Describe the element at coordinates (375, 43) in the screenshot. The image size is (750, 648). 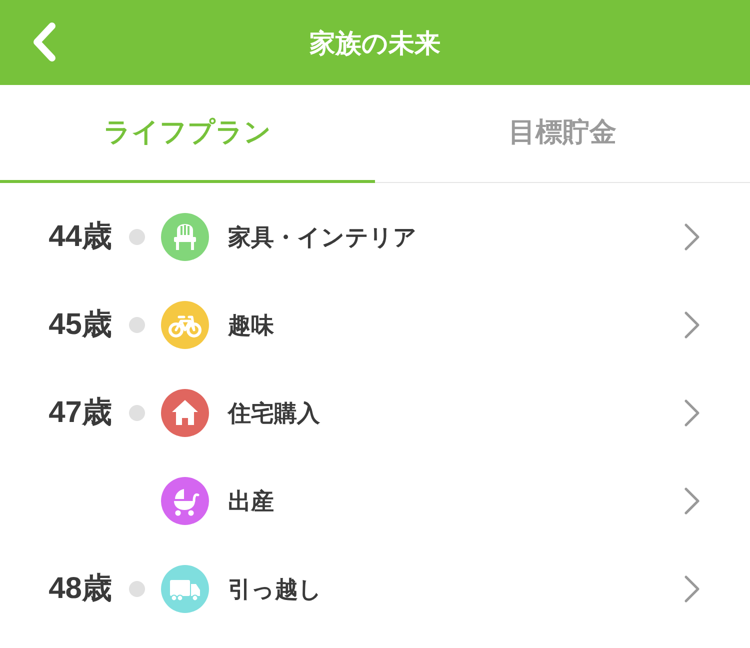
I see `screen-title: 家族の未来` at that location.